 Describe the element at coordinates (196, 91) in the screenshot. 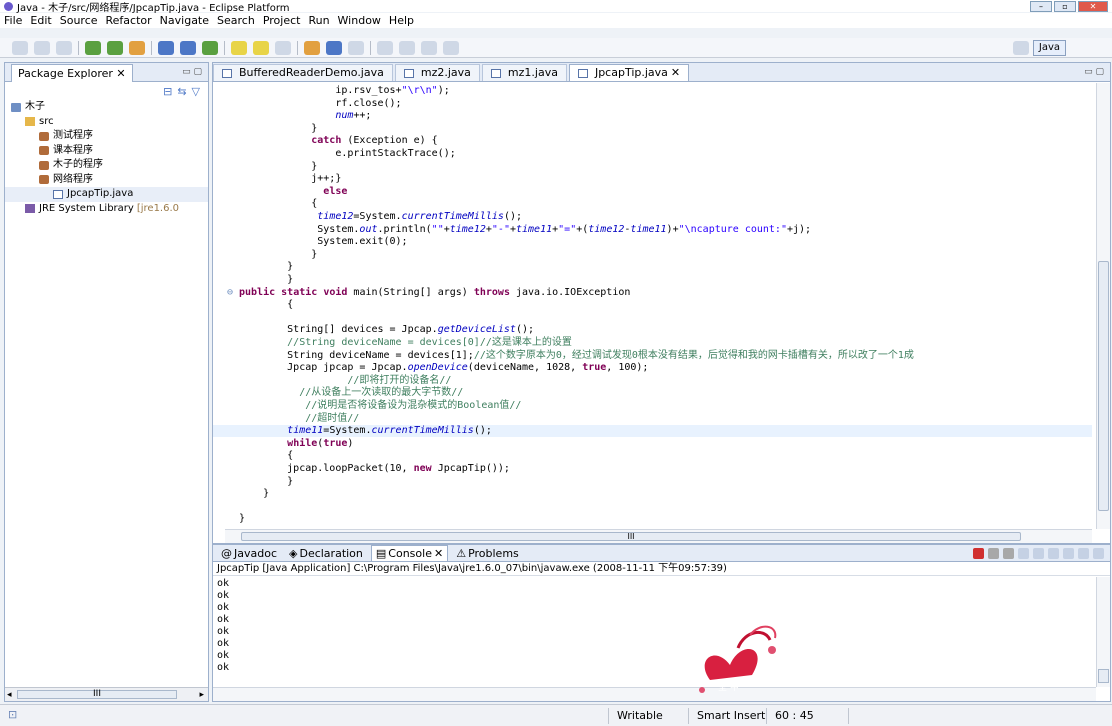

I see `view-menu-icon: ▽` at that location.